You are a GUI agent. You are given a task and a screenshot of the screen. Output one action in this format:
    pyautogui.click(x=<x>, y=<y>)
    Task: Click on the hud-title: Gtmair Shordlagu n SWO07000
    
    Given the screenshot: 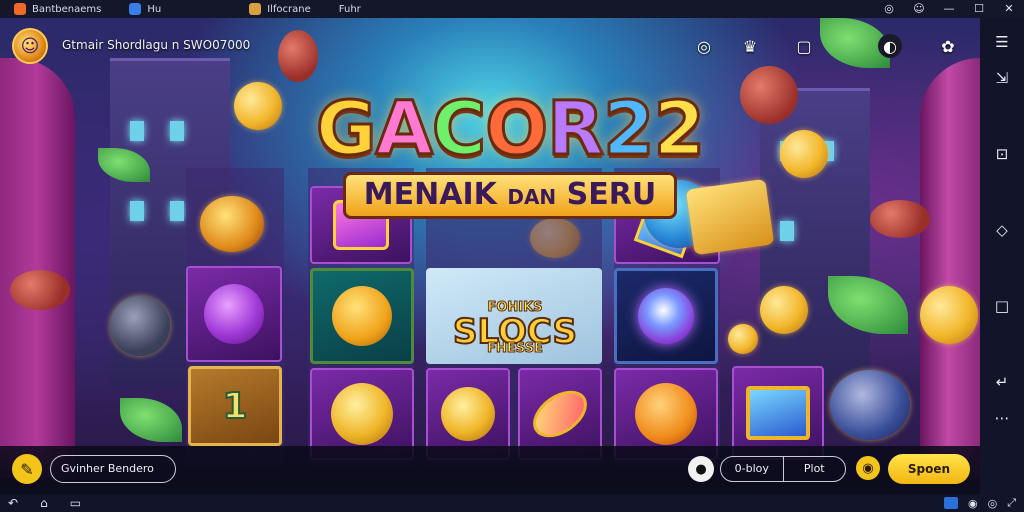 What is the action you would take?
    pyautogui.click(x=156, y=45)
    